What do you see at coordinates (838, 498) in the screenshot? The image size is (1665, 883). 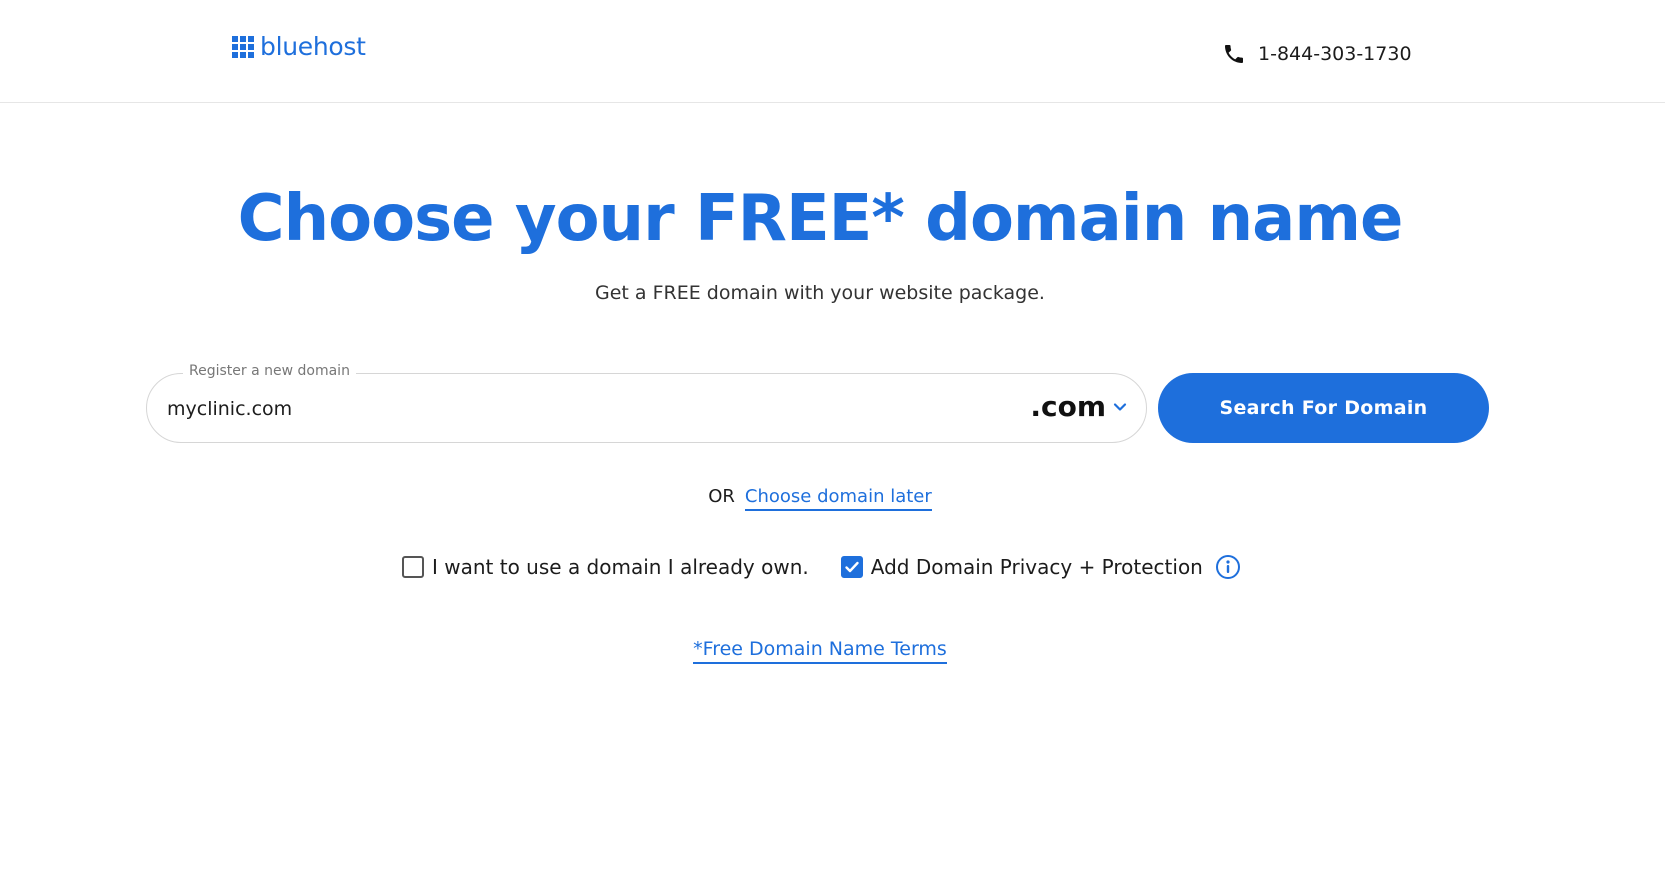 I see `choose-domain-later-link: Choose domain later` at bounding box center [838, 498].